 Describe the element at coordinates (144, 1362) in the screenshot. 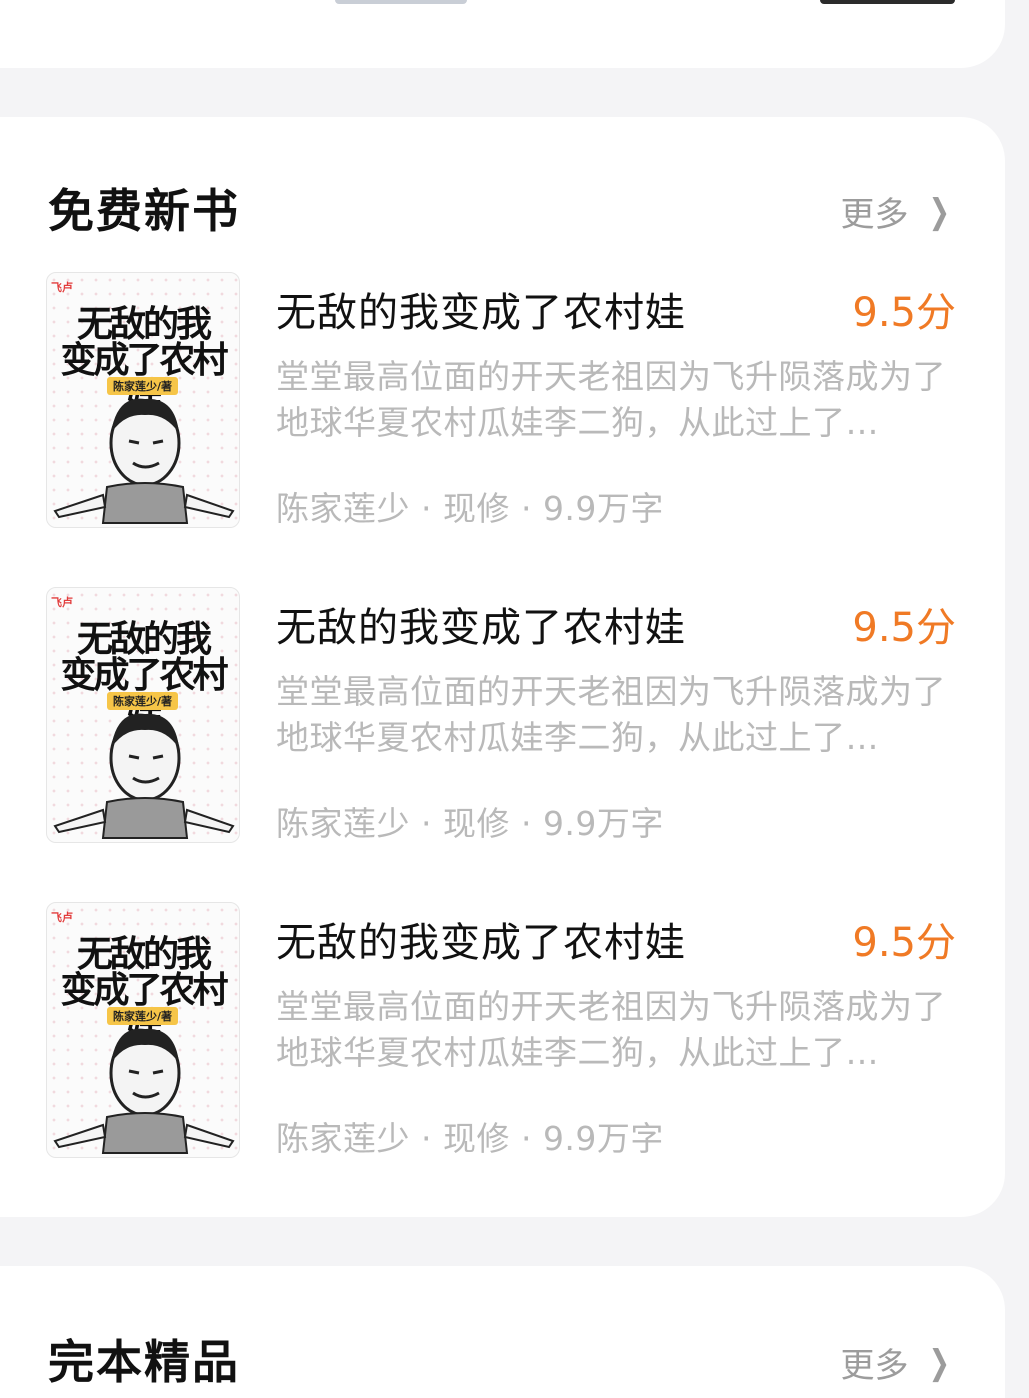

I see `section-title: 完本精品` at that location.